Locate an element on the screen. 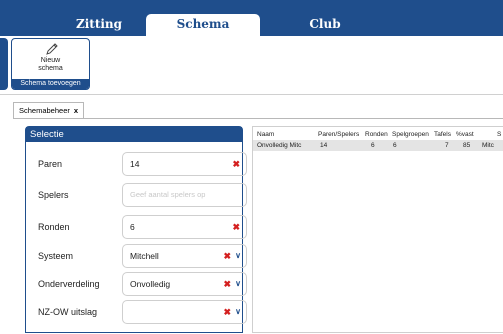  top-nav-bar: Zitting Schema Club is located at coordinates (251, 18).